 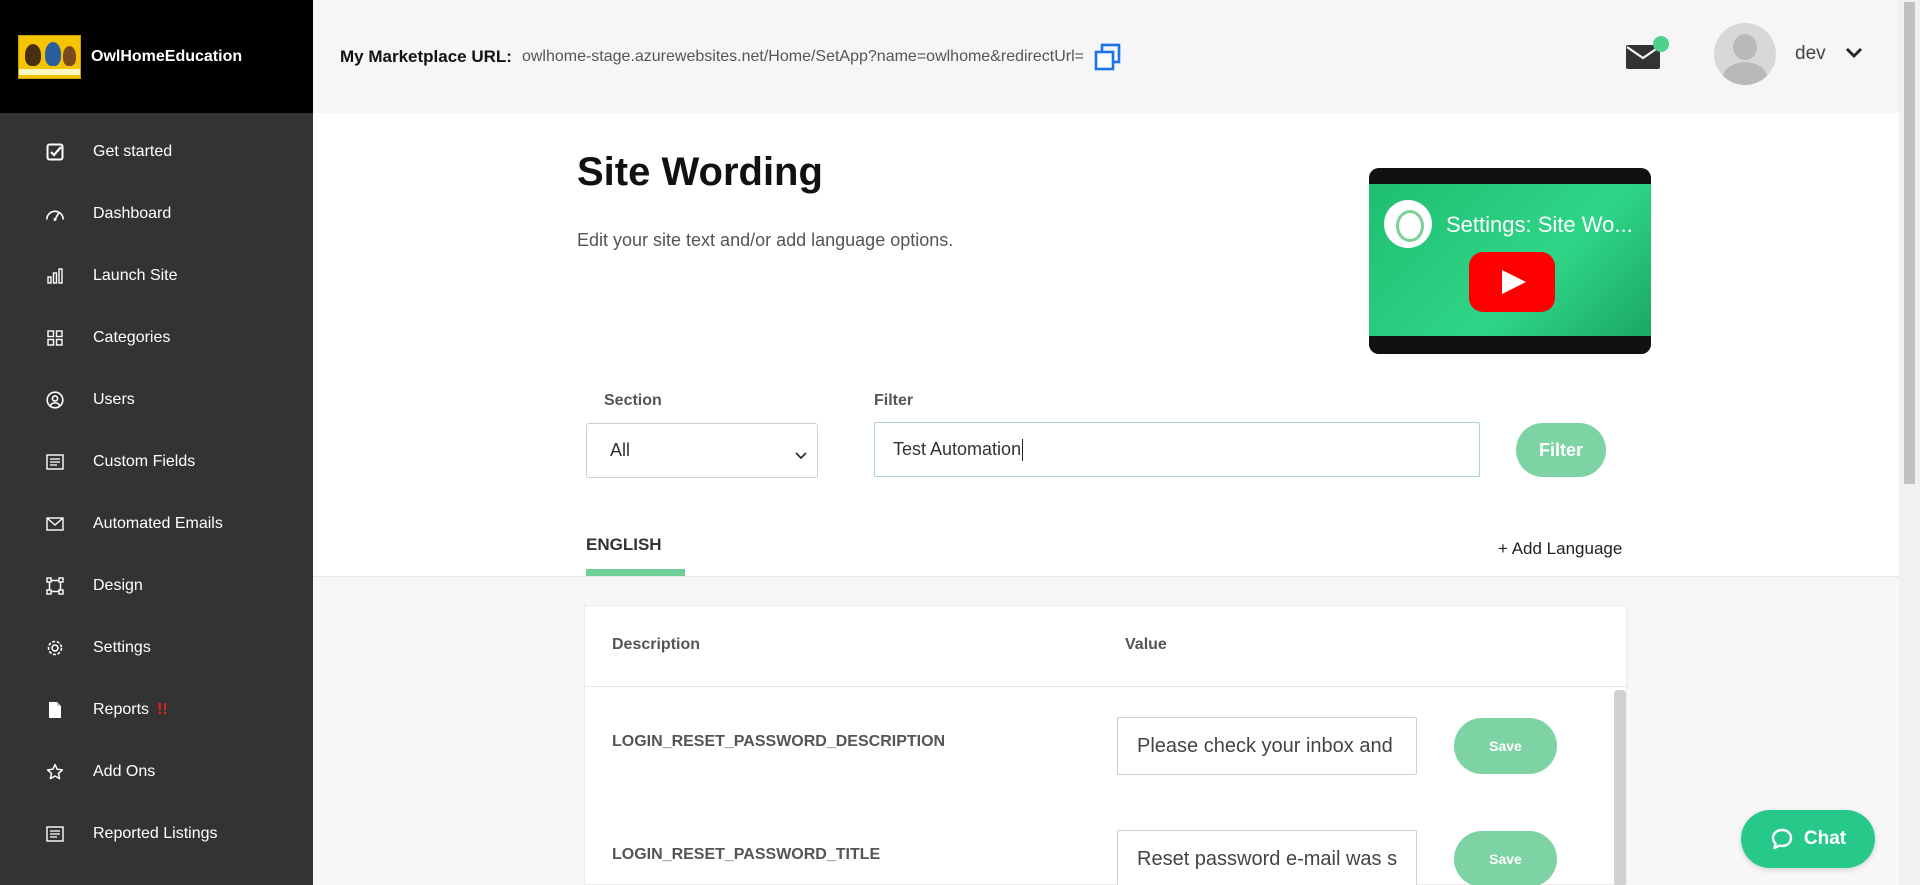 What do you see at coordinates (133, 151) in the screenshot?
I see `sidebar-item-label: Get started` at bounding box center [133, 151].